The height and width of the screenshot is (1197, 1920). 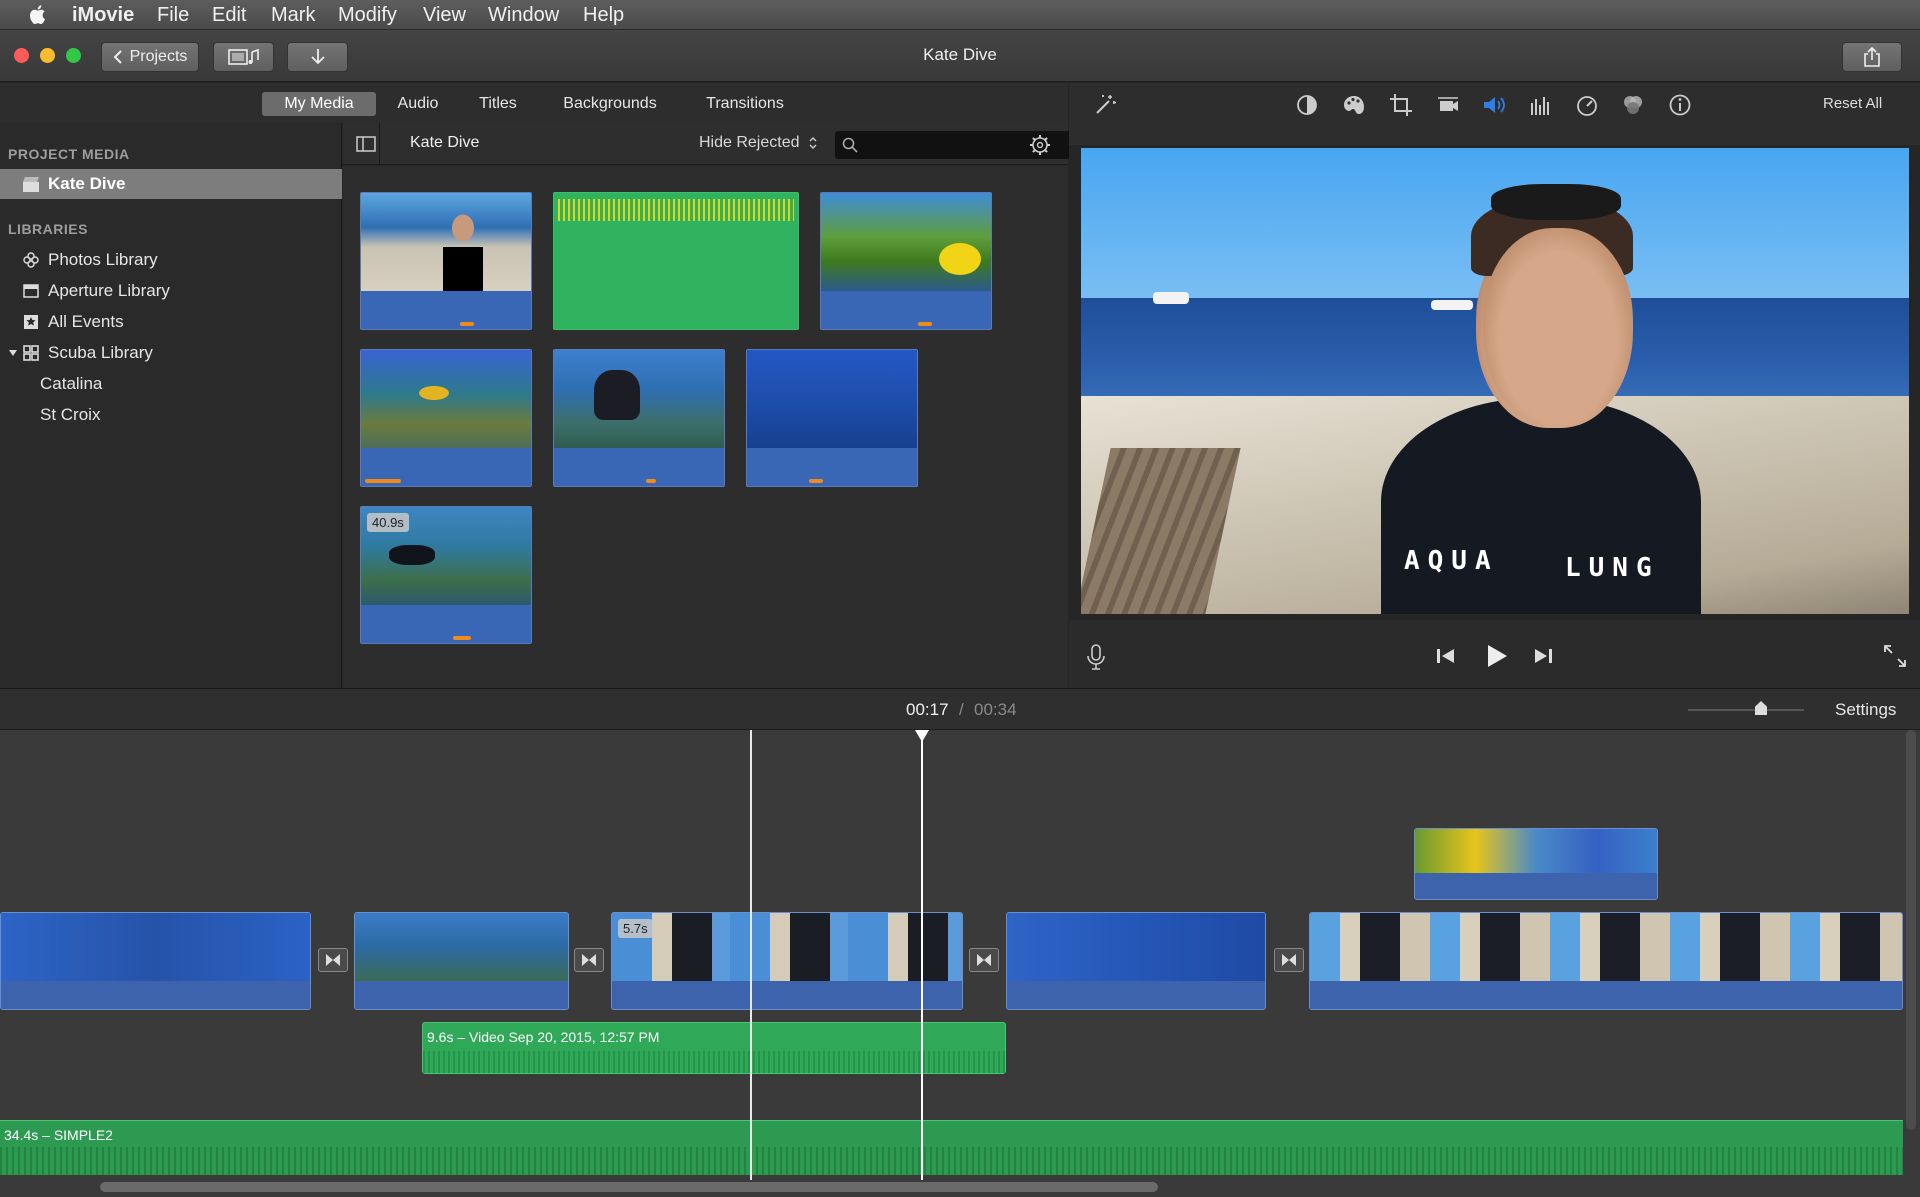 I want to click on gear-icon, so click(x=1040, y=145).